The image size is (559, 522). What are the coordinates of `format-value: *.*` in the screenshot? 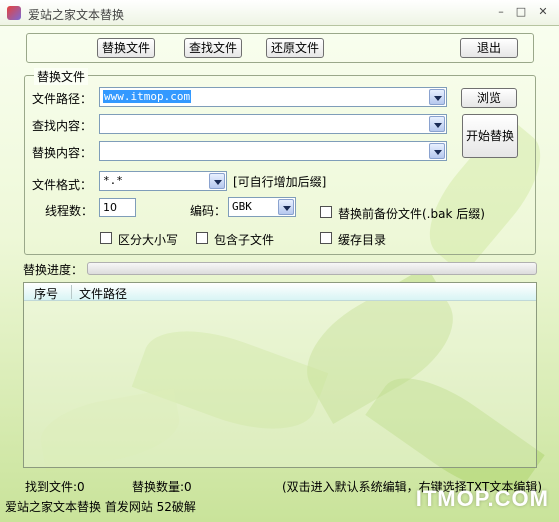 It's located at (113, 180).